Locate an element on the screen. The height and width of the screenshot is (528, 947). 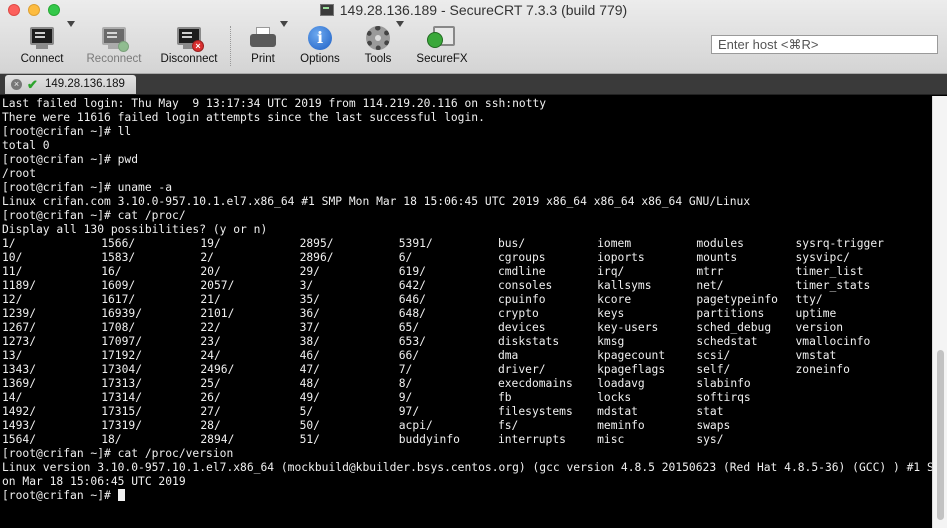
proc-entry: 27/ is located at coordinates (210, 411).